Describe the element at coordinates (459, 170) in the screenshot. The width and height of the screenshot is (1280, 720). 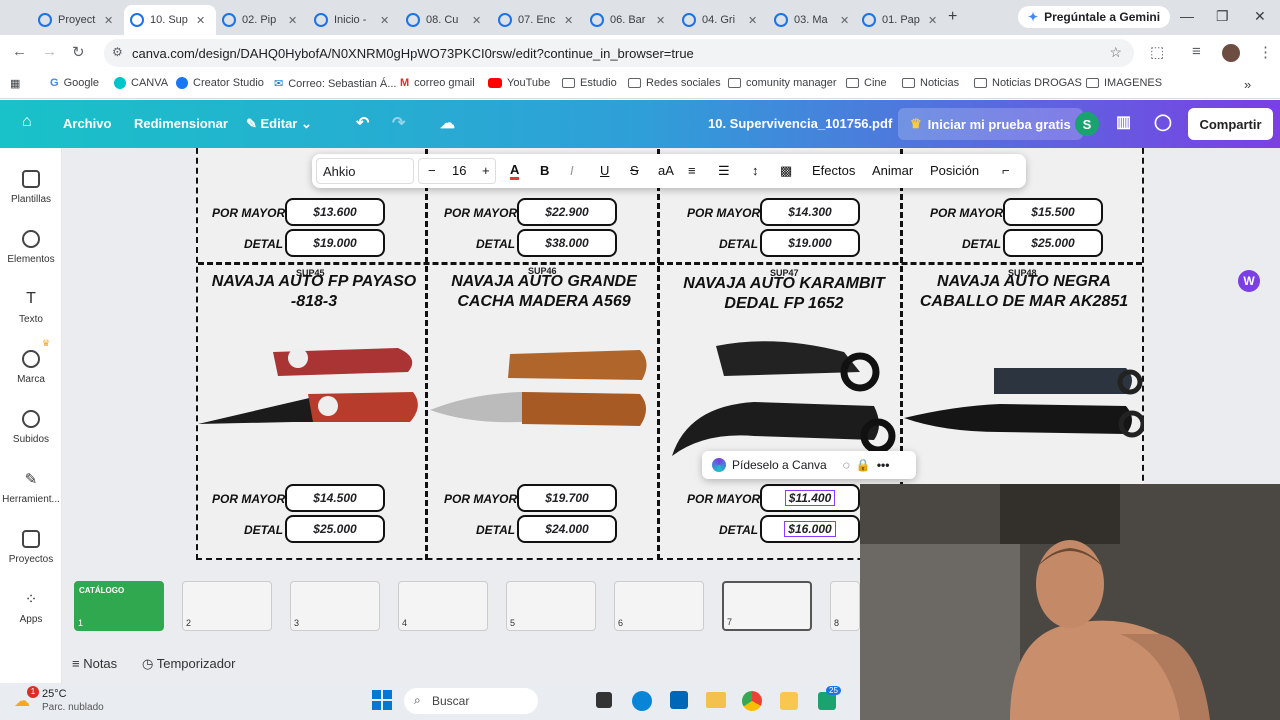
I see `font-size-value: 16` at that location.